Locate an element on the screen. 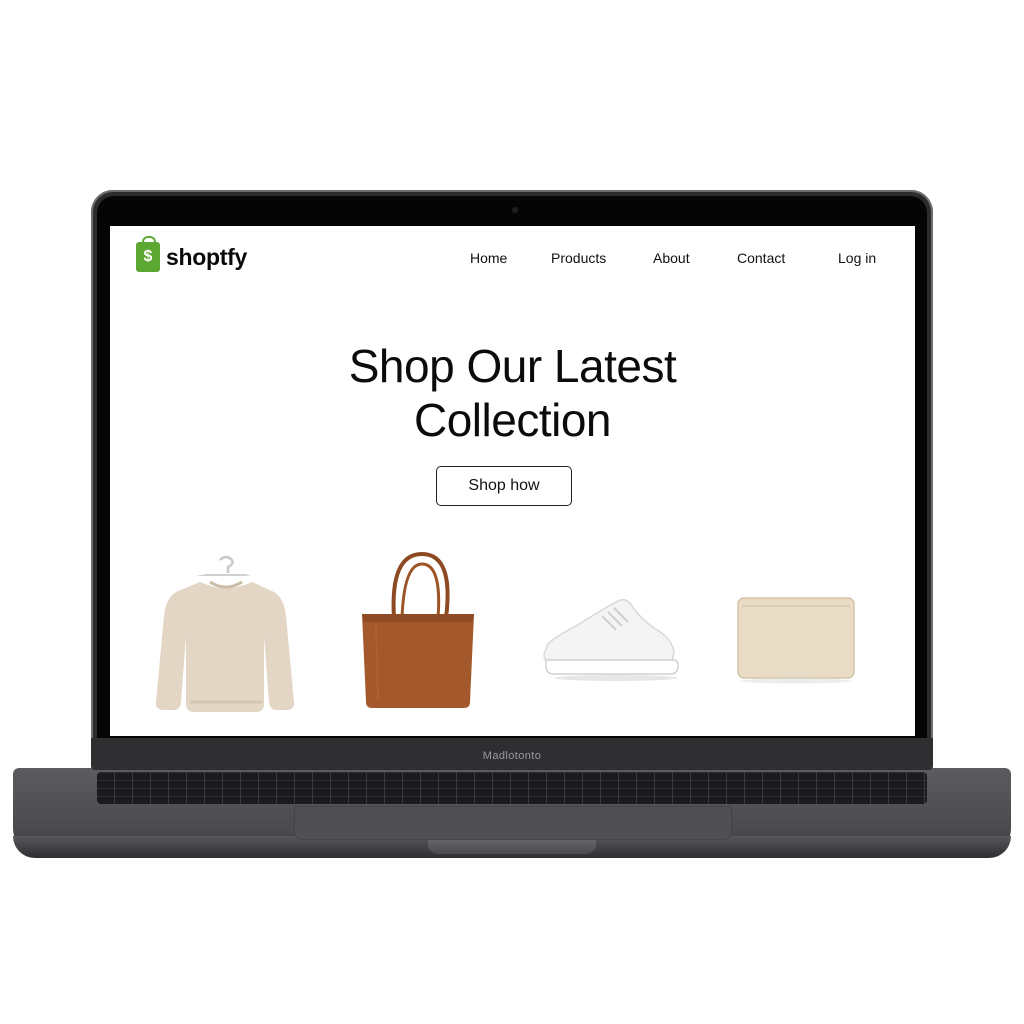  nav-link-contact: Contact is located at coordinates (761, 258).